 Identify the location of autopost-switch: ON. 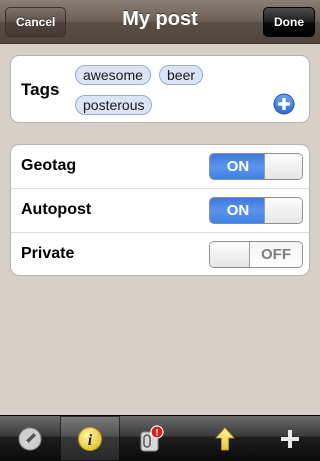
(256, 210).